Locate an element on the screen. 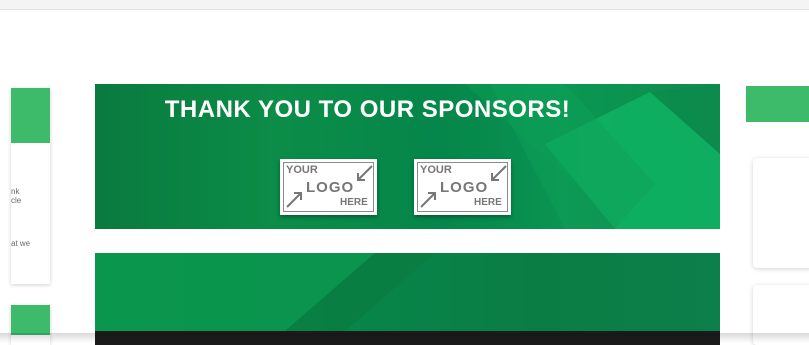  right-partial-card is located at coordinates (781, 213).